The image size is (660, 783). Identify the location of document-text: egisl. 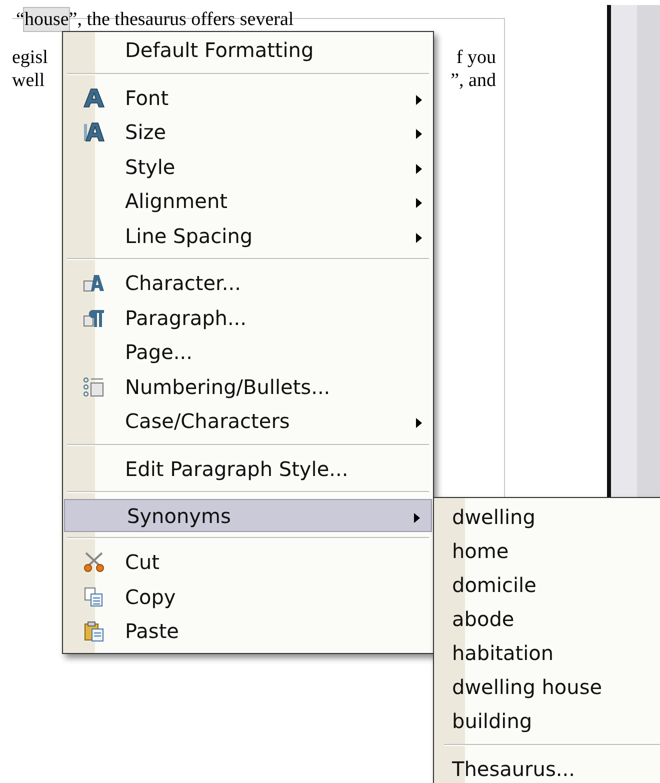
(30, 57).